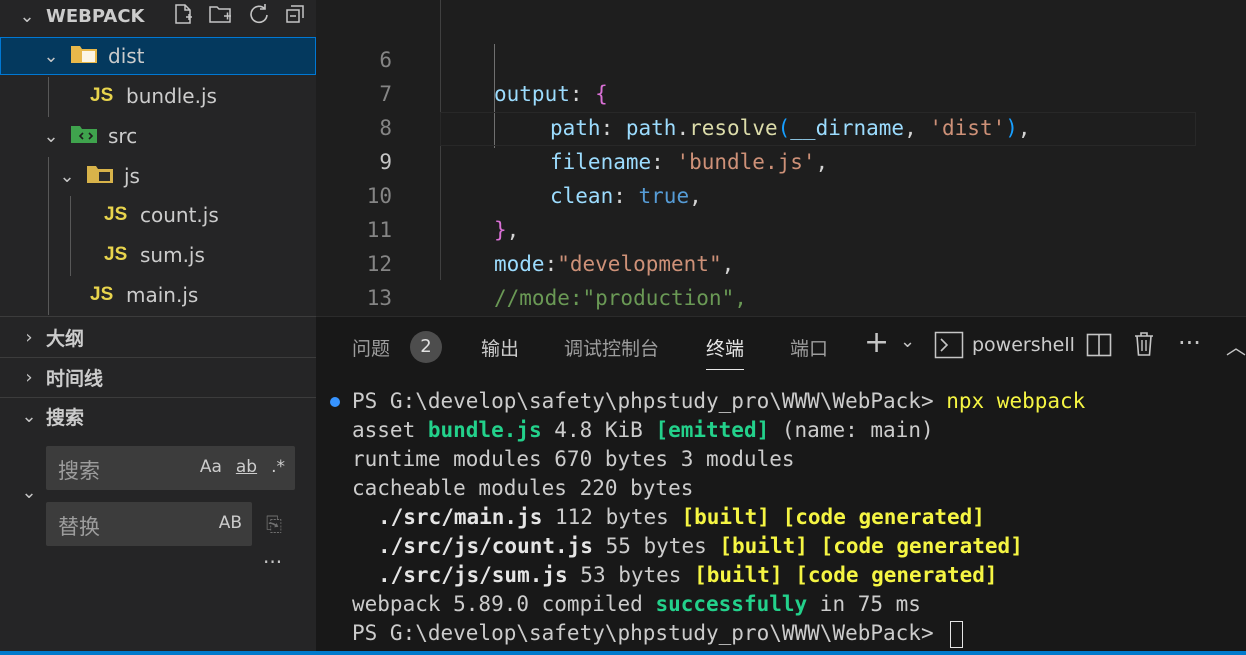 This screenshot has height=655, width=1246. I want to click on tab-debug-console: 调试控制台, so click(611, 347).